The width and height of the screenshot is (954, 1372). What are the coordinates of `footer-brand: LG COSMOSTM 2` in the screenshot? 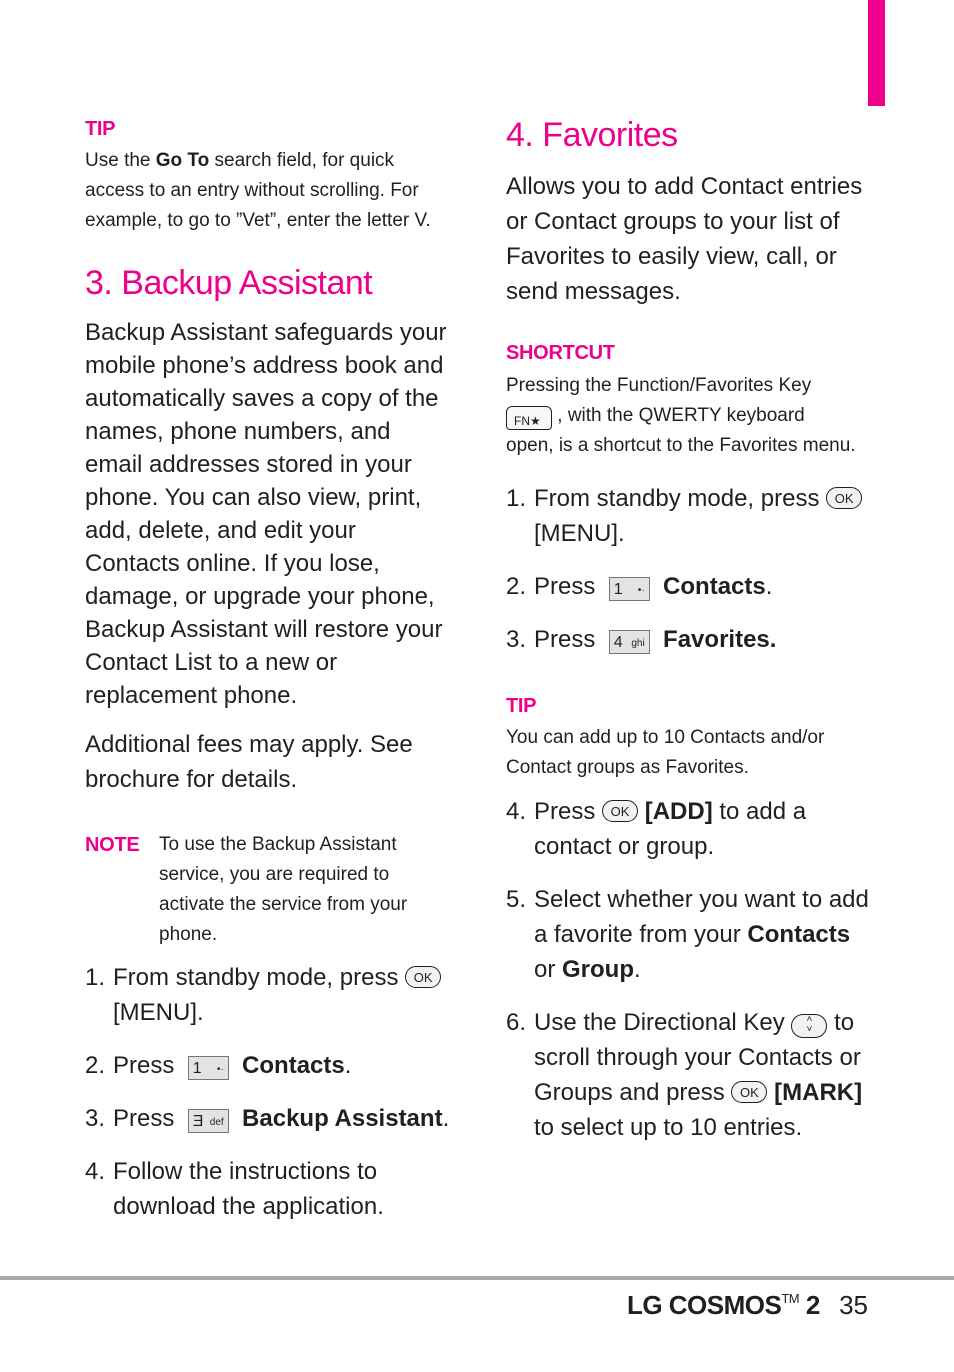 It's located at (723, 1305).